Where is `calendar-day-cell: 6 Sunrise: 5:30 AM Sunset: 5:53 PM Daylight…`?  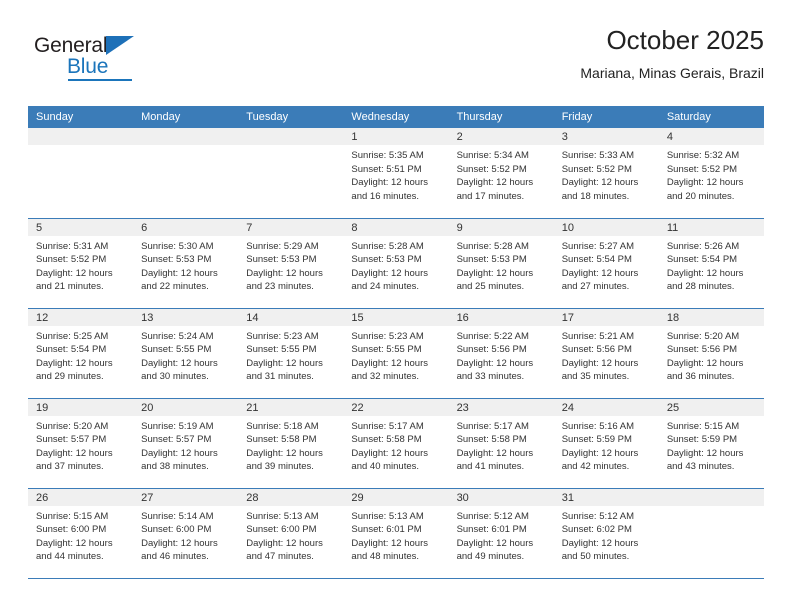
calendar-day-cell: 6 Sunrise: 5:30 AM Sunset: 5:53 PM Daylight… is located at coordinates (186, 263).